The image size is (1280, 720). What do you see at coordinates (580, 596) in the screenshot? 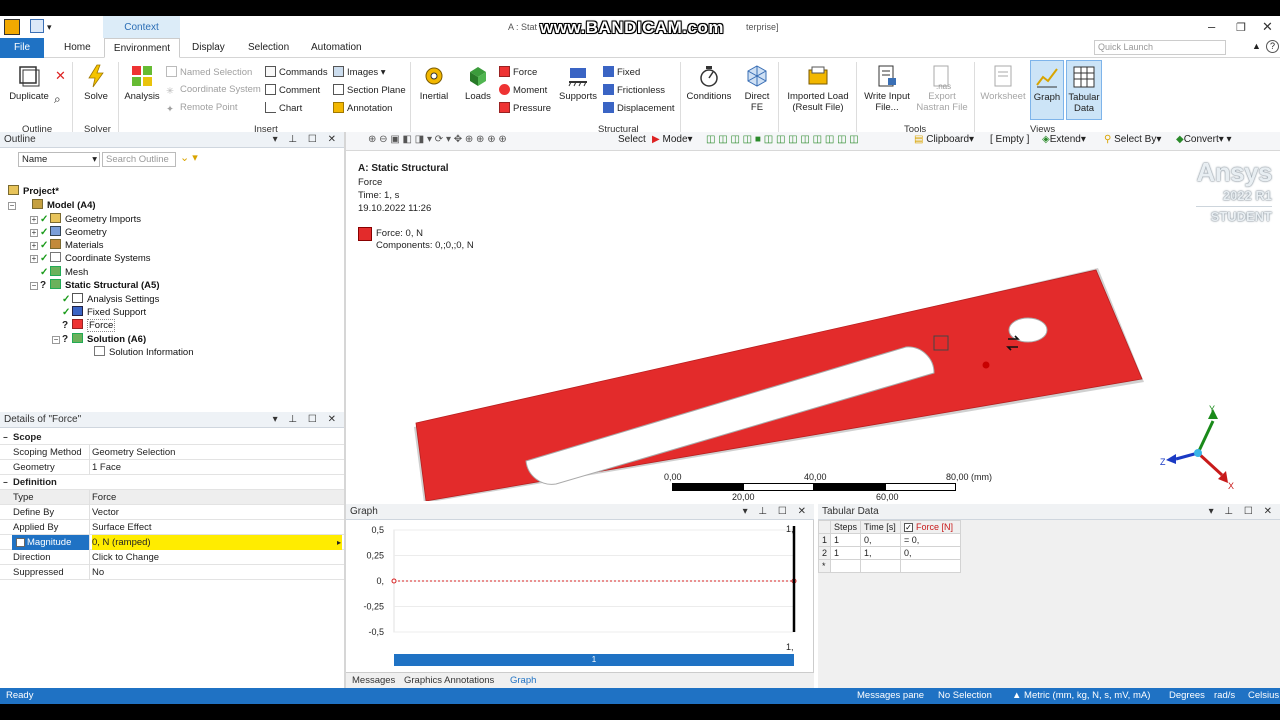
I see `graph-chart: 0,5 0,25 0, -0,25 -0,5` at bounding box center [580, 596].